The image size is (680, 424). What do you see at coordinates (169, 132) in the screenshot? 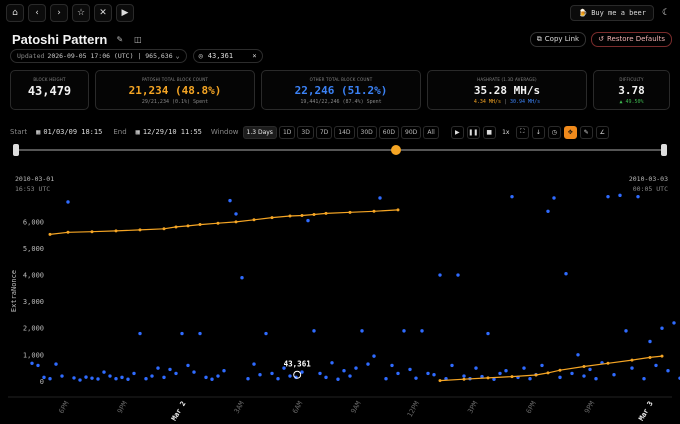
I see `end-date-input: ▦ 12/29/10 11:55` at bounding box center [169, 132].